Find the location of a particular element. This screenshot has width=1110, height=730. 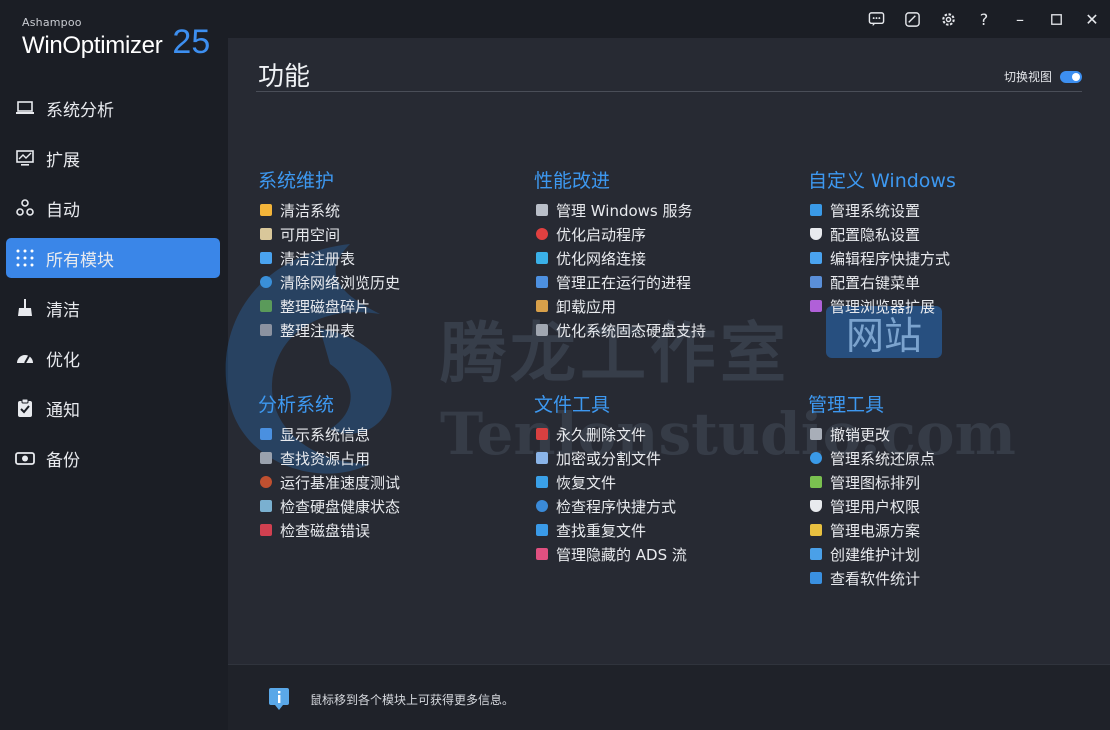

ads-file-icon is located at coordinates (542, 554).